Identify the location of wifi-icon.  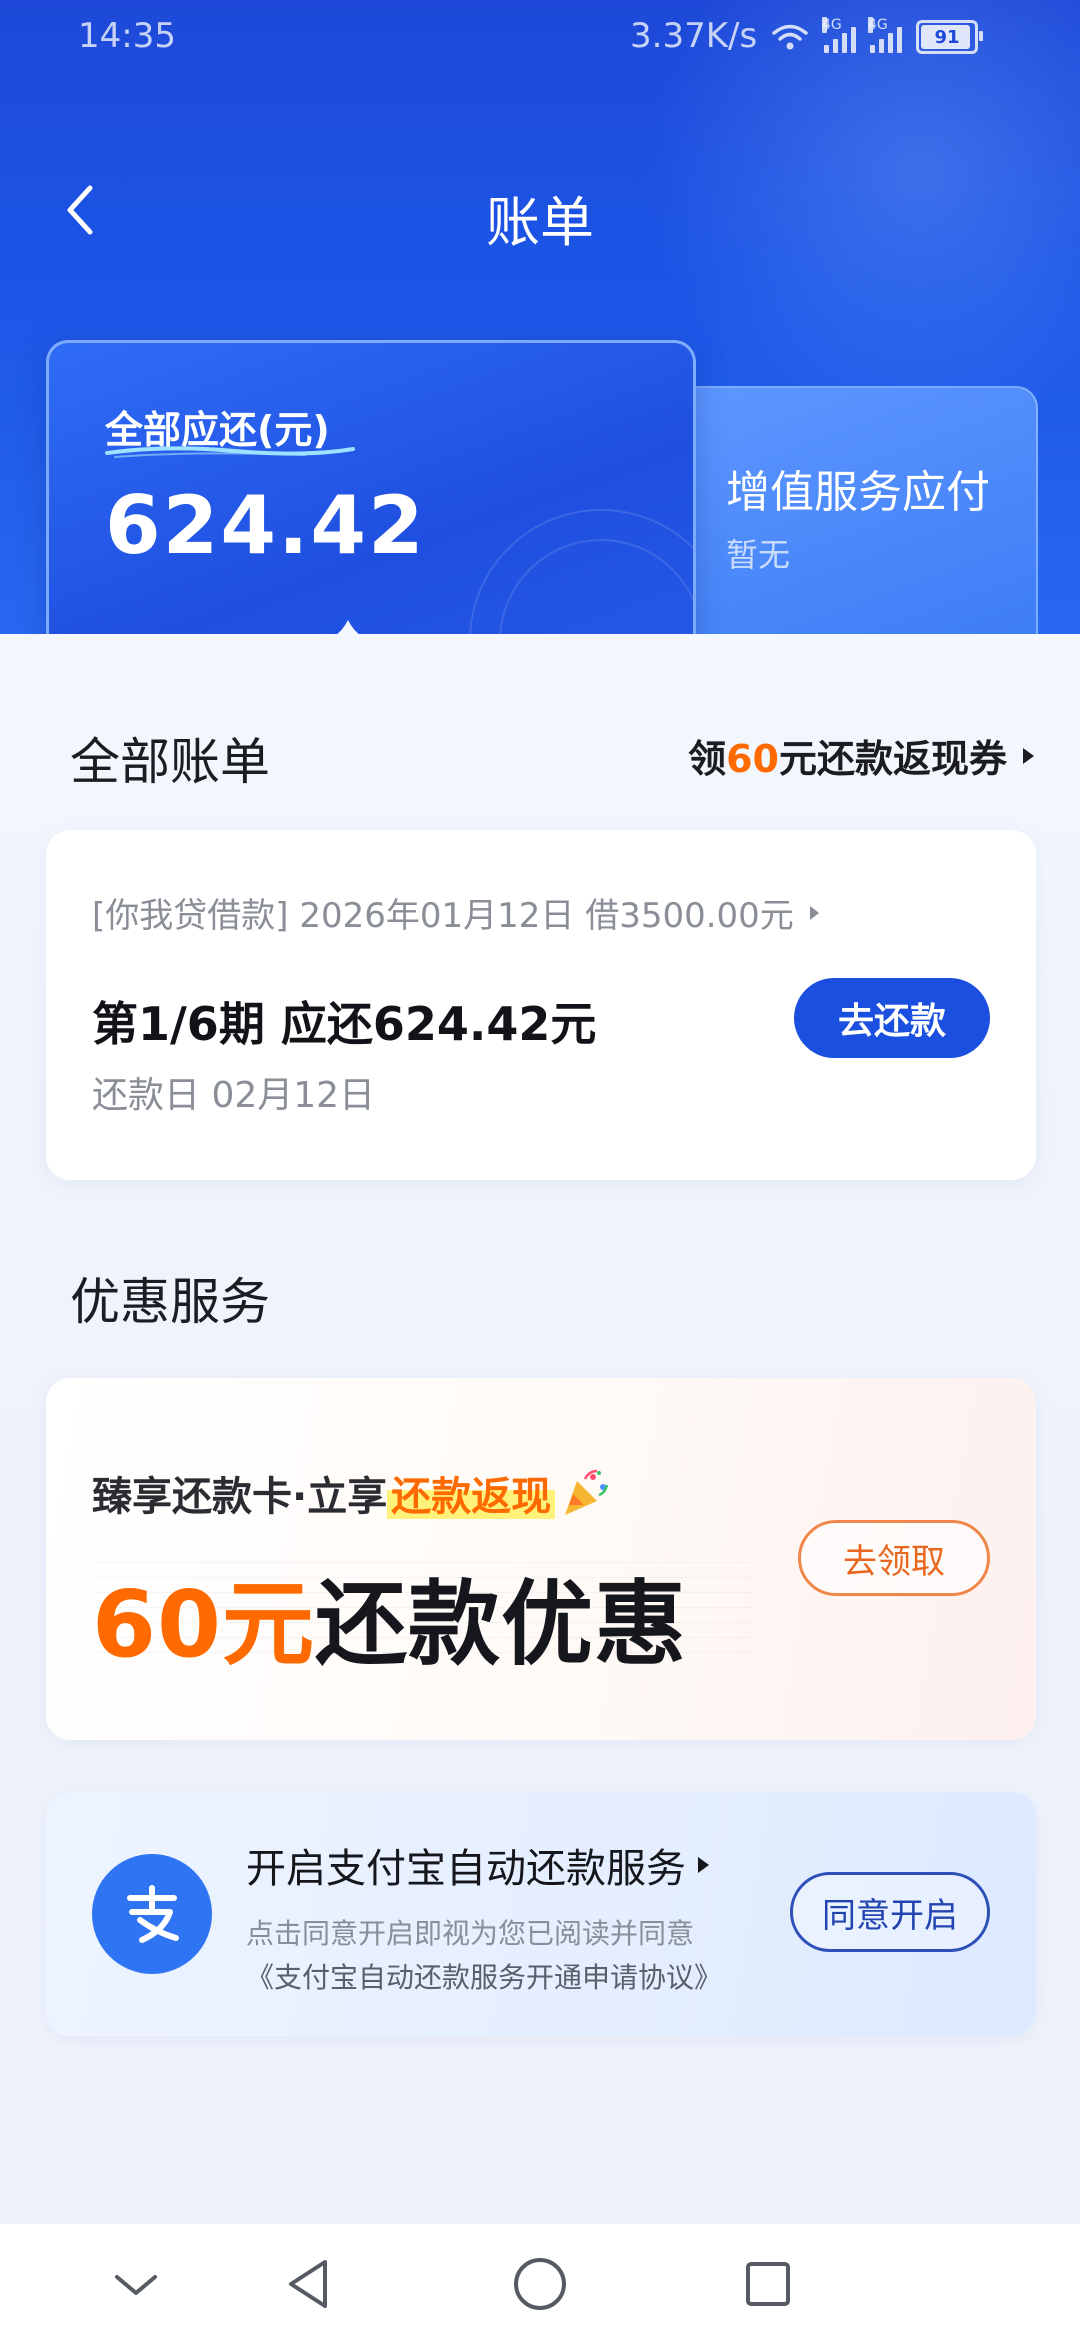
(790, 37).